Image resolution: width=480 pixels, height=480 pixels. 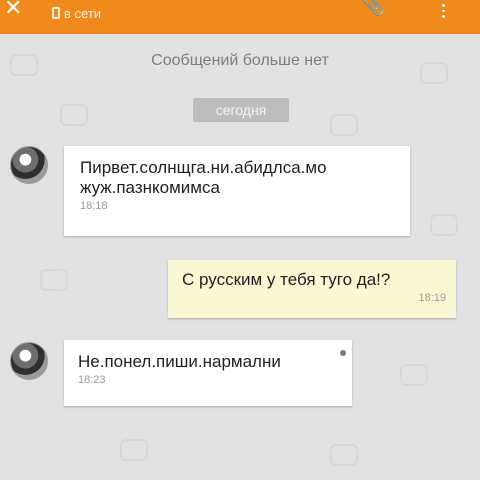 What do you see at coordinates (179, 361) in the screenshot?
I see `message-text: Не.понел.пиши.нармални` at bounding box center [179, 361].